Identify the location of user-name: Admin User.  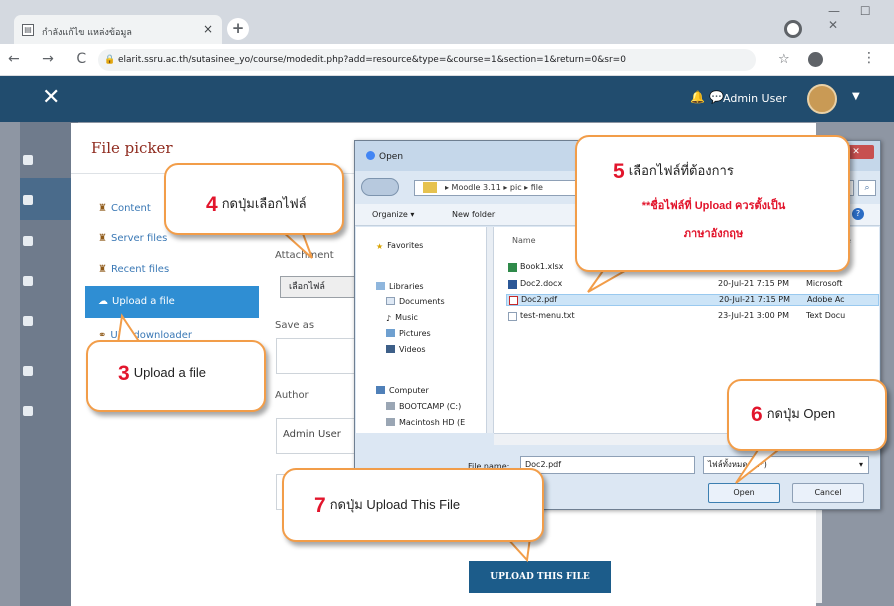
(755, 98).